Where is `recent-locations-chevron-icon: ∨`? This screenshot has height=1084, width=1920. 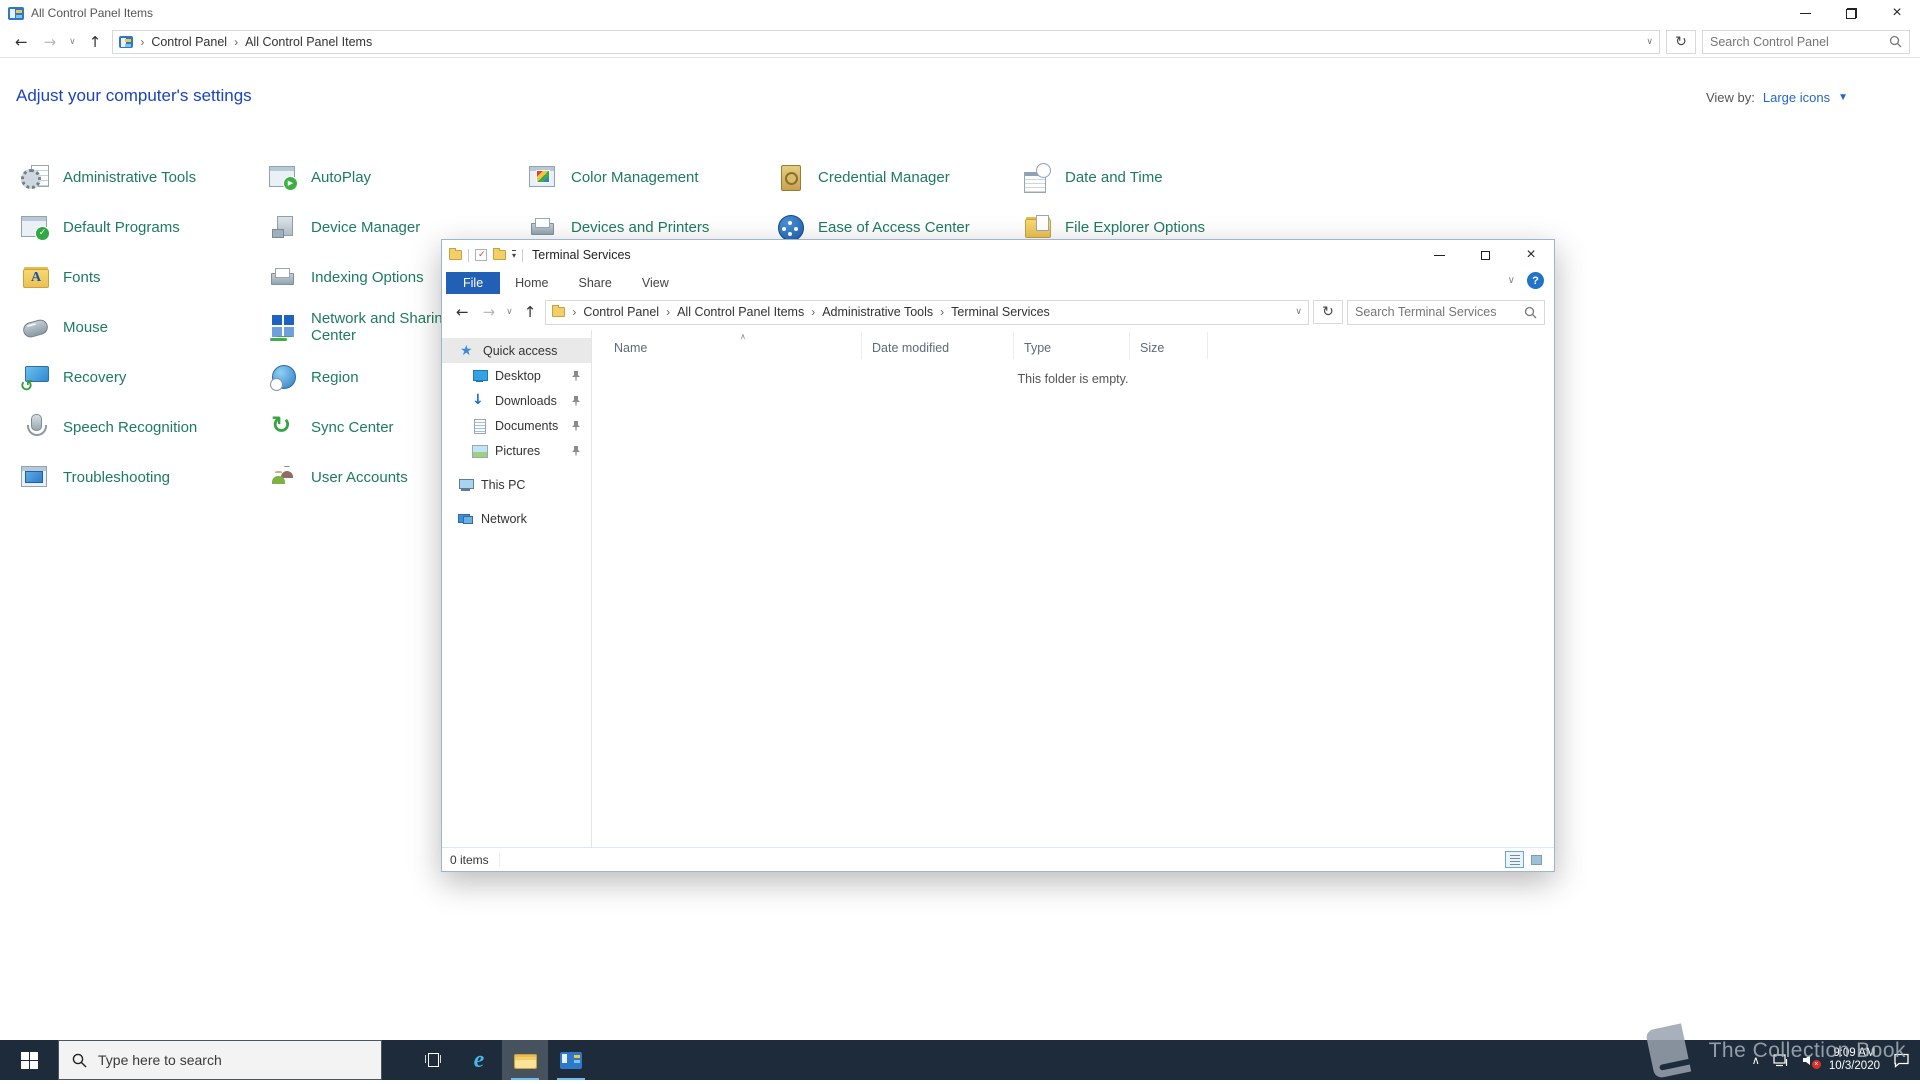
recent-locations-chevron-icon: ∨ is located at coordinates (72, 42).